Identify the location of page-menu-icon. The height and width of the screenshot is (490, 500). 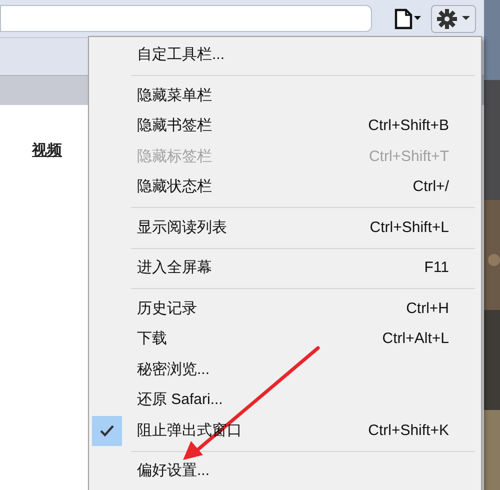
(408, 19).